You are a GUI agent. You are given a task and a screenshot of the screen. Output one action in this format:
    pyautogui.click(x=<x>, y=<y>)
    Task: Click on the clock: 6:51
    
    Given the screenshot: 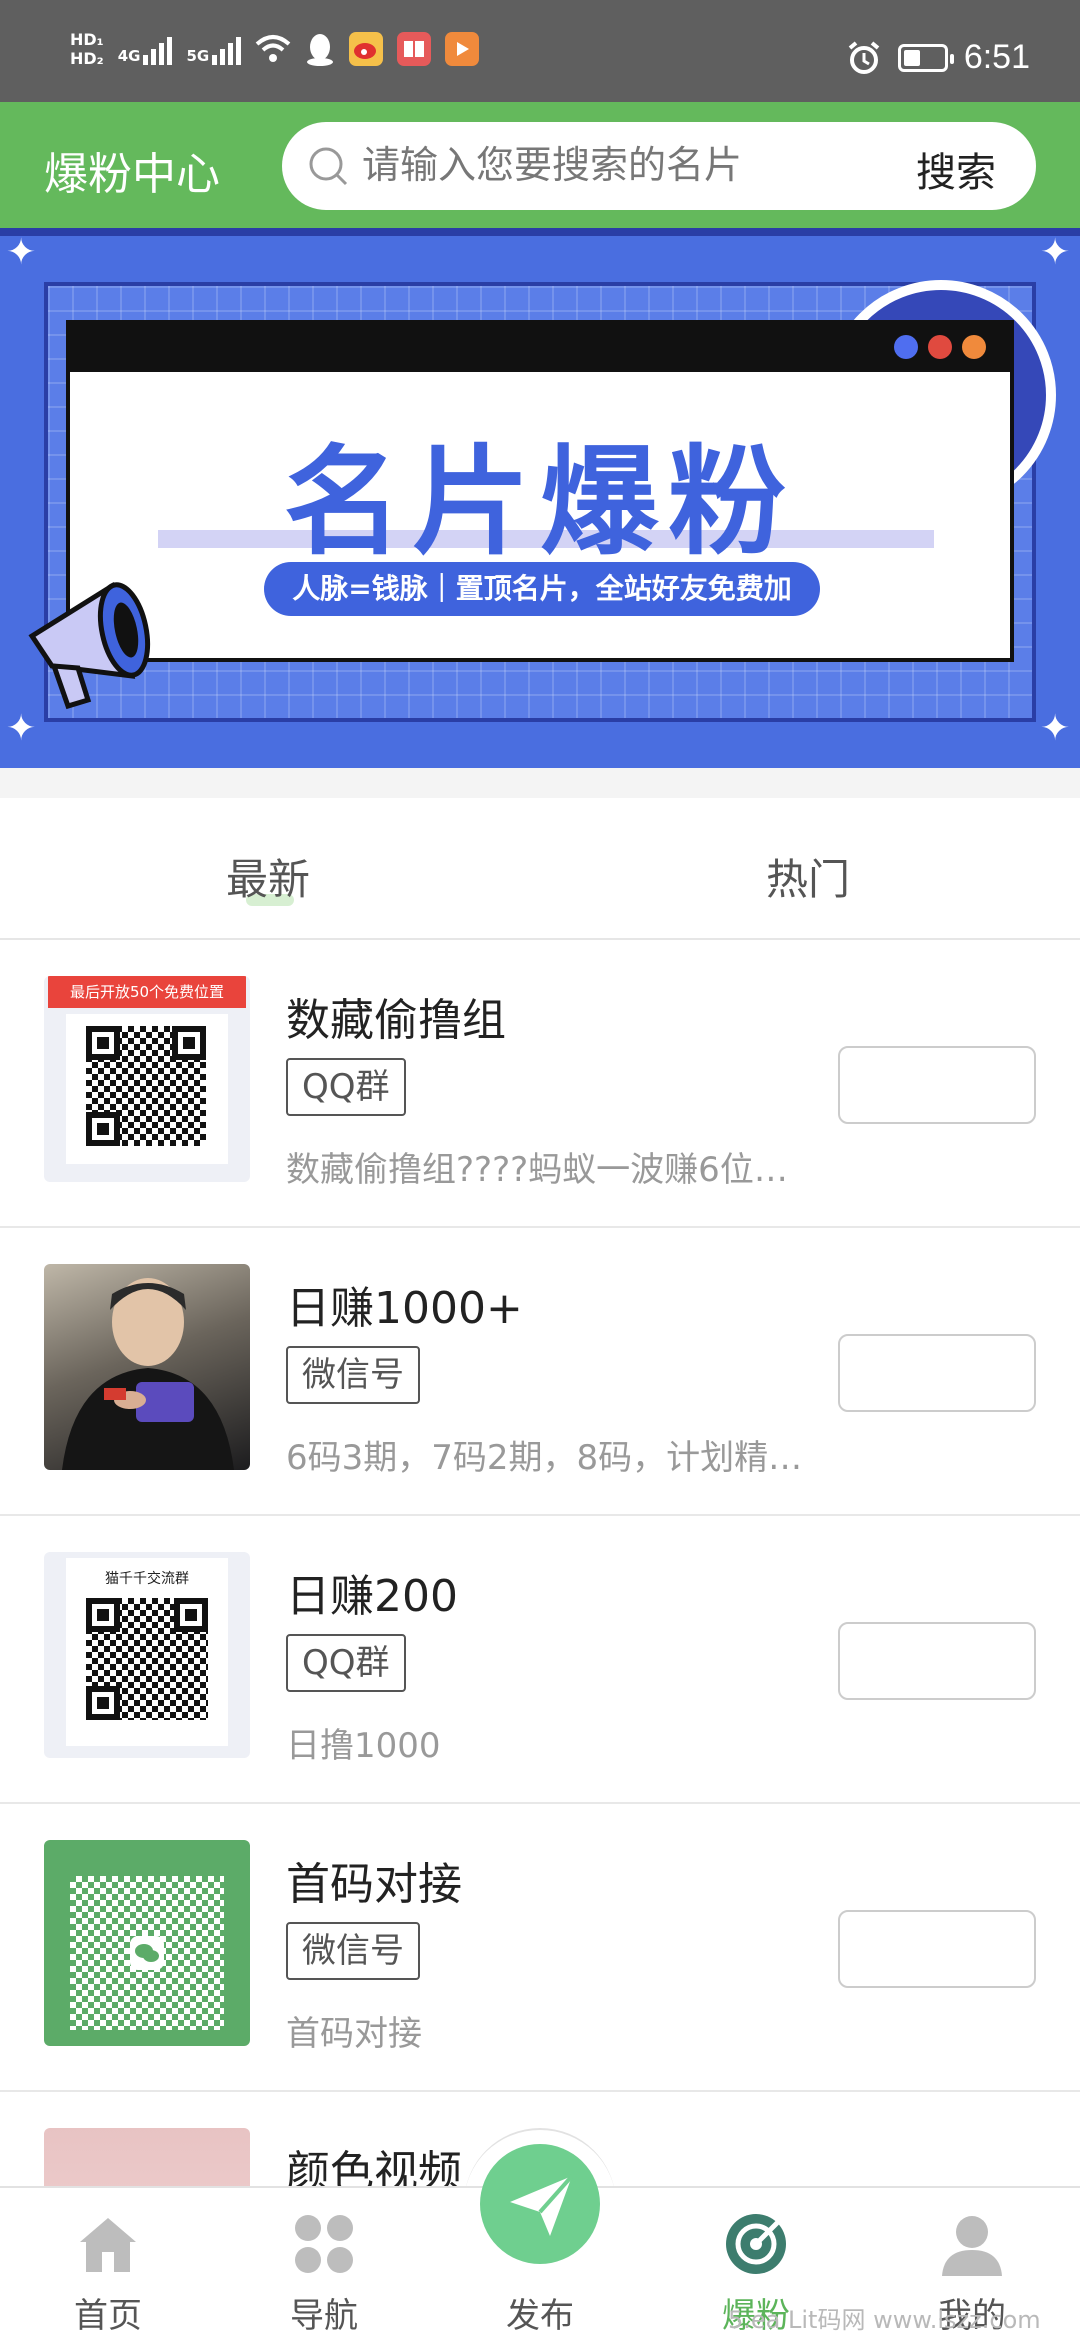 What is the action you would take?
    pyautogui.click(x=996, y=57)
    